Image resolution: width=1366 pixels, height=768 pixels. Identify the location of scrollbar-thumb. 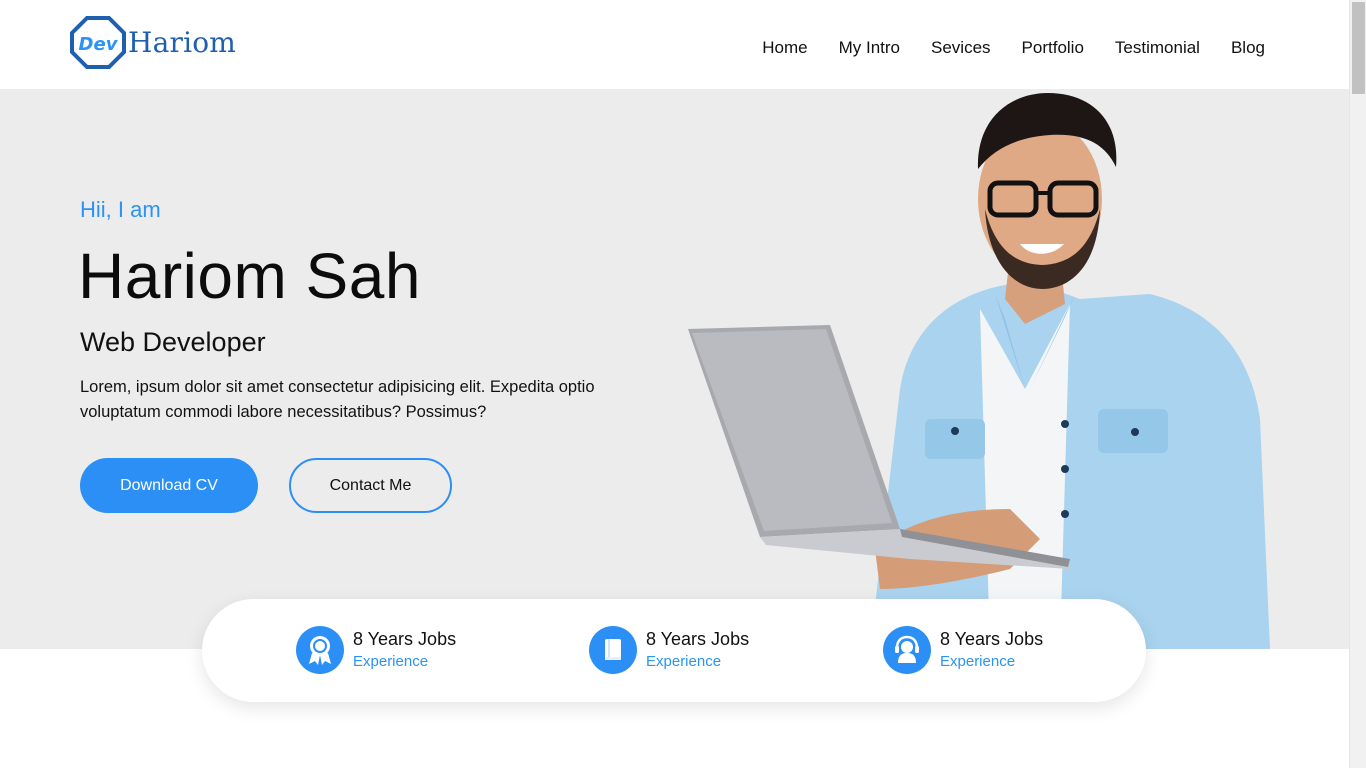
(1358, 48).